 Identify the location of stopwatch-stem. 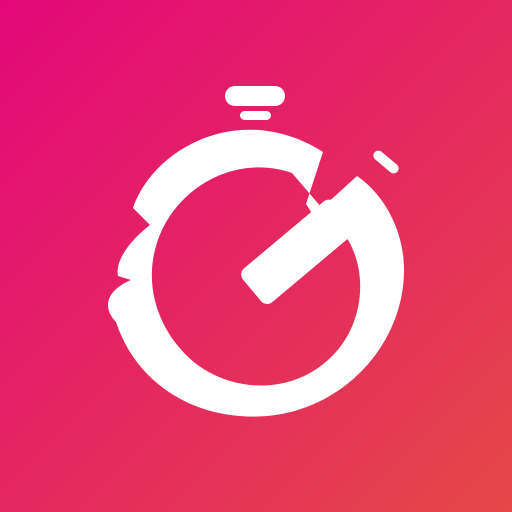
(255, 115).